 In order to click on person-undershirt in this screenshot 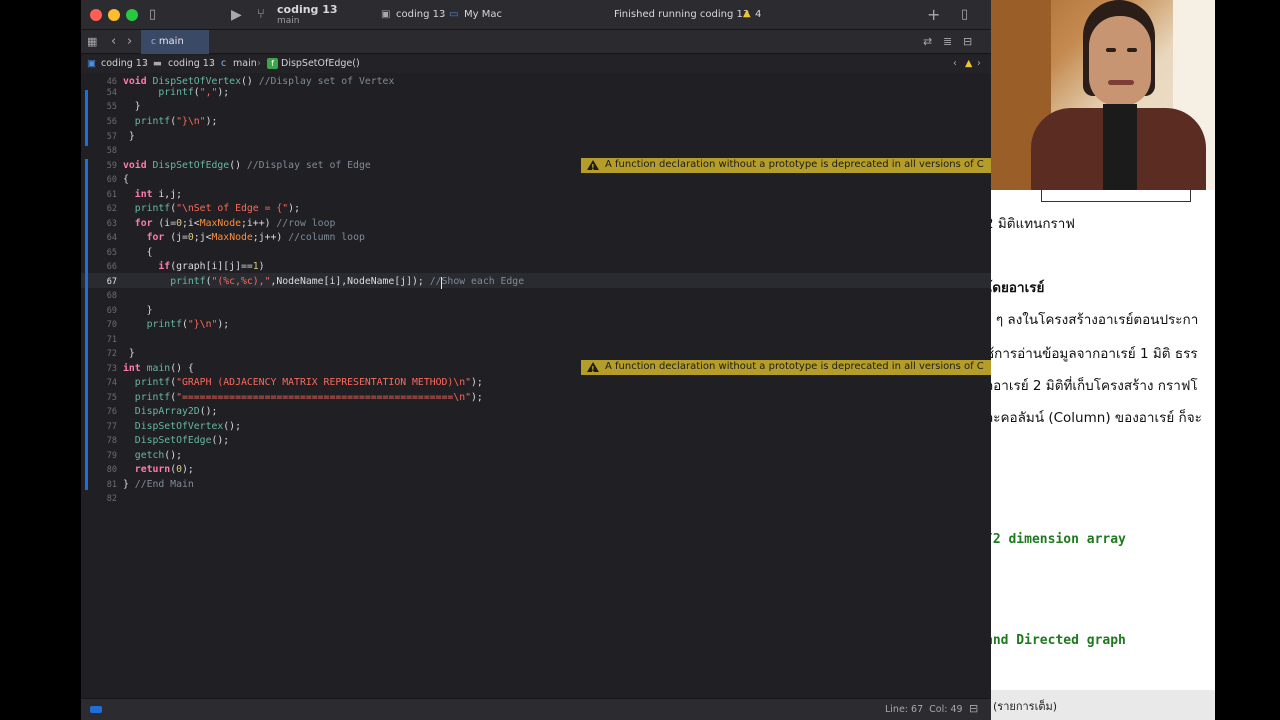, I will do `click(1120, 148)`.